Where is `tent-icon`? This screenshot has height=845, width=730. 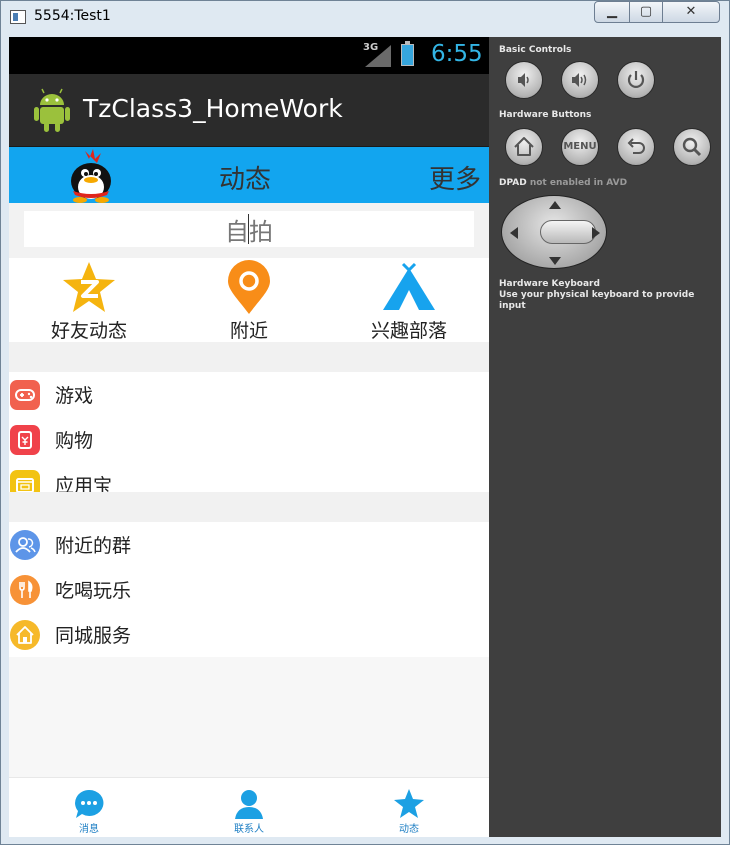
tent-icon is located at coordinates (409, 286).